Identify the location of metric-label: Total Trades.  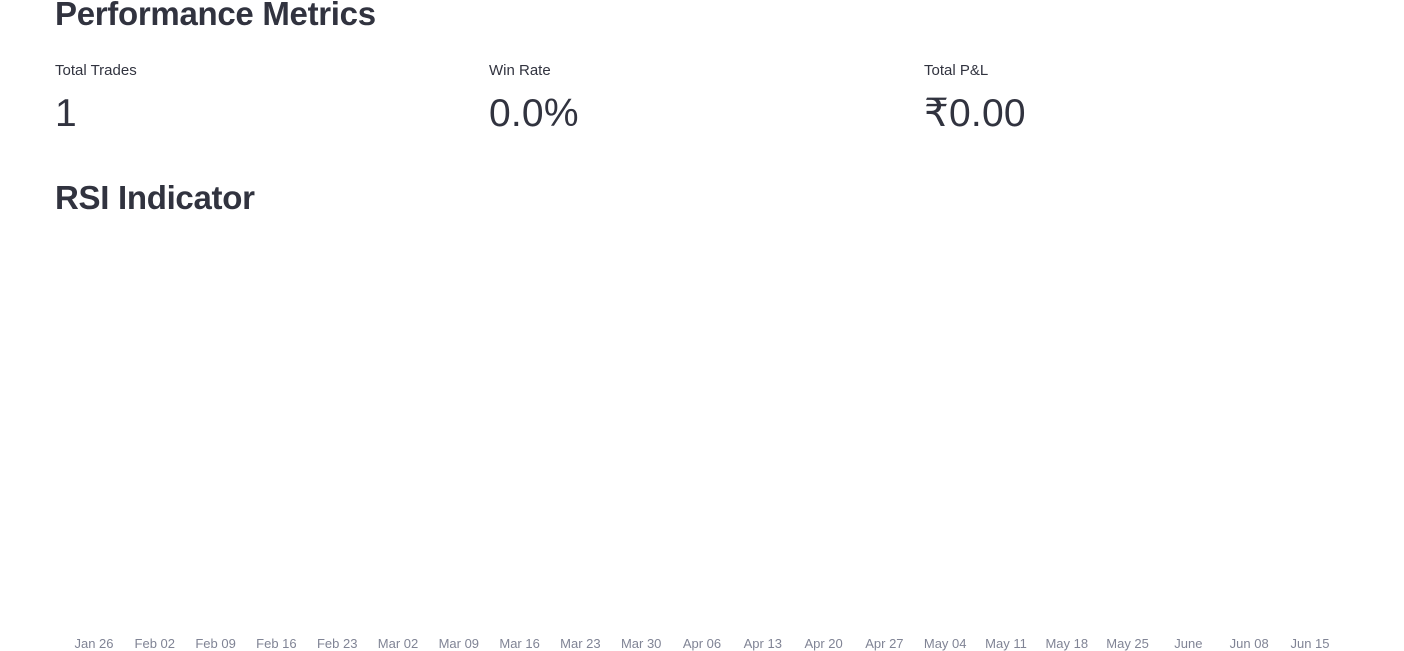
(96, 70).